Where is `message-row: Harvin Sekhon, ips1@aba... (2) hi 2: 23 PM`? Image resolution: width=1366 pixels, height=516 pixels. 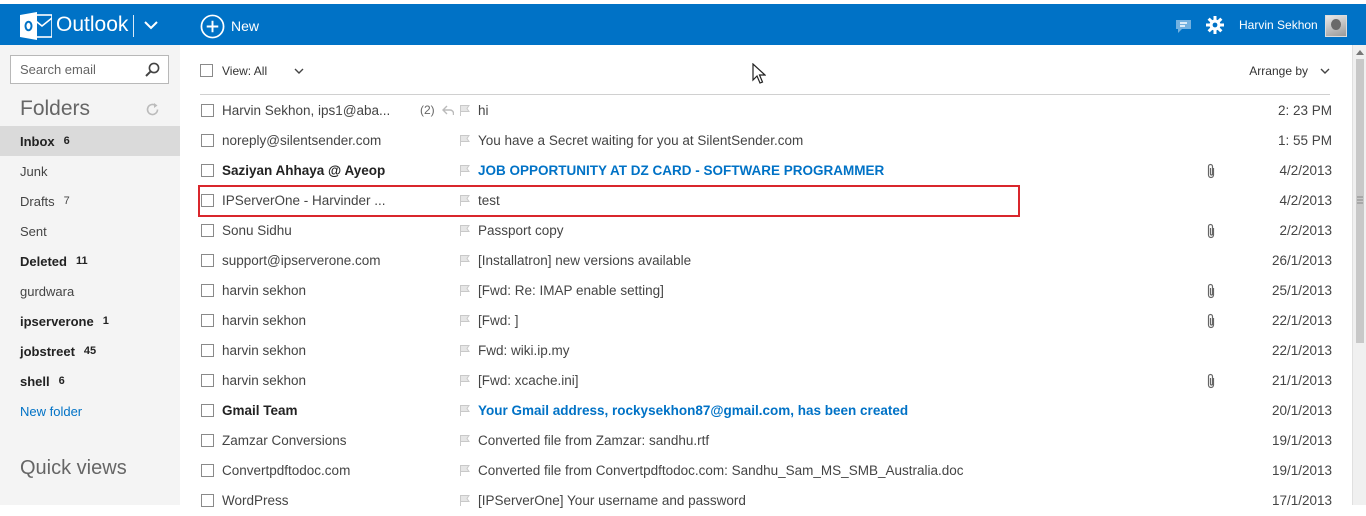 message-row: Harvin Sekhon, ips1@aba... (2) hi 2: 23 PM is located at coordinates (766, 111).